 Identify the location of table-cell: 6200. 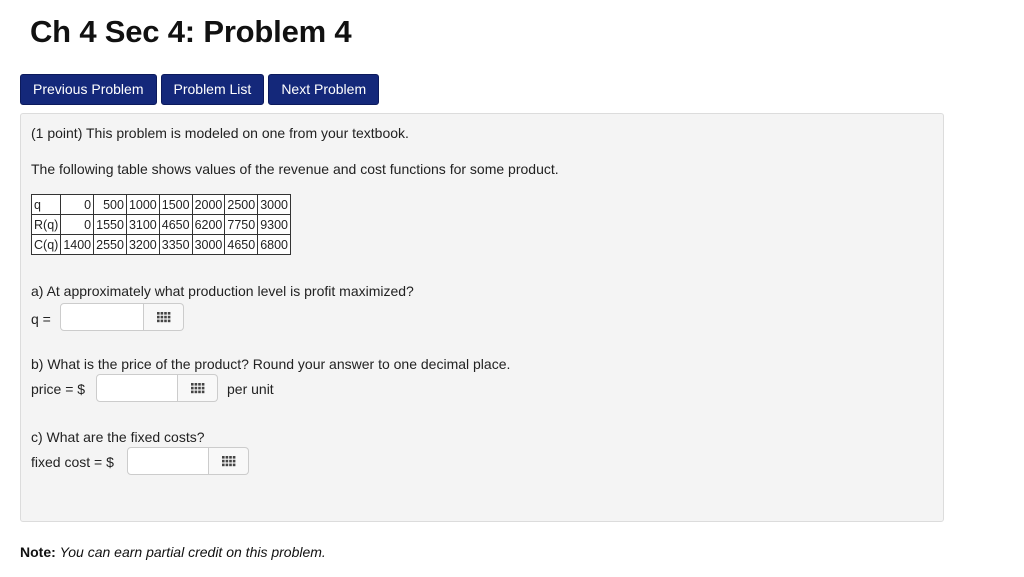
(208, 224).